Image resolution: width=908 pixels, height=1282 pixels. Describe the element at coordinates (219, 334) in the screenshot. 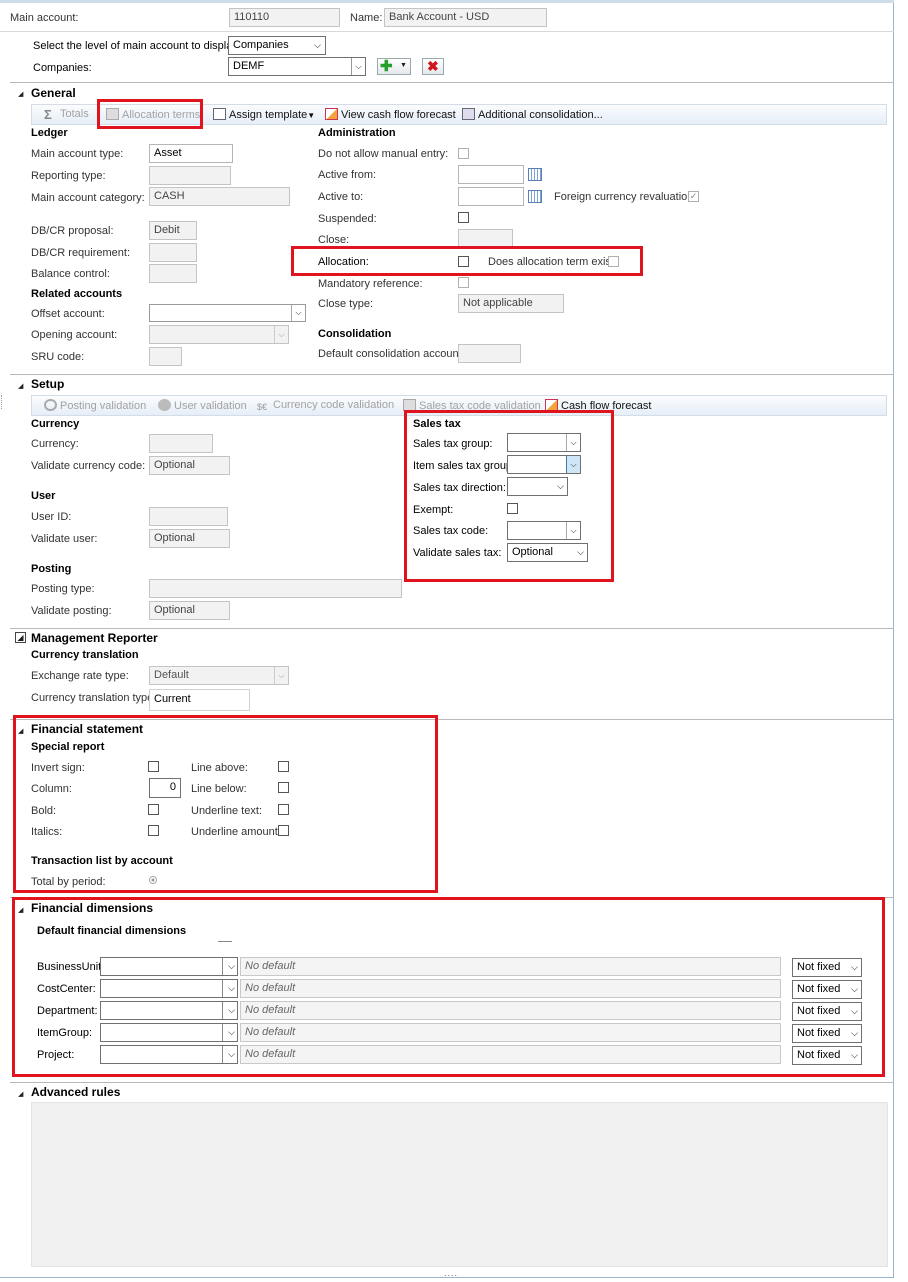

I see `opening-account-select: ⌵` at that location.